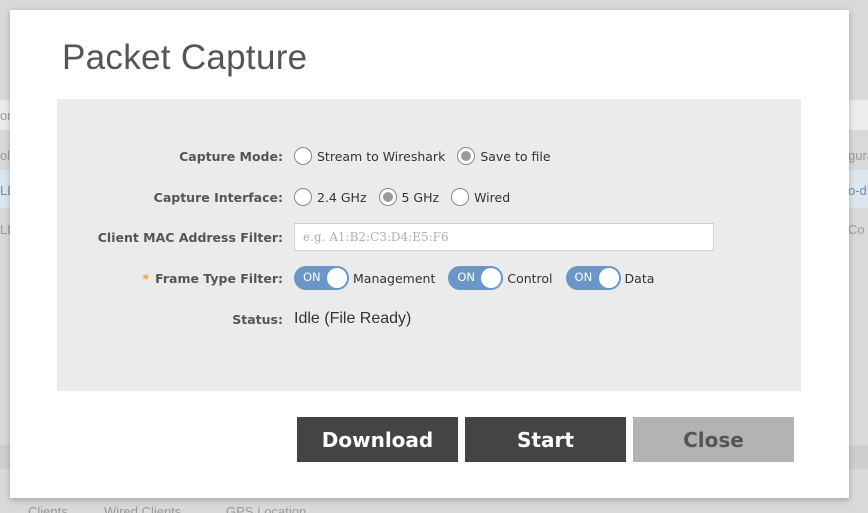 This screenshot has height=513, width=868. I want to click on dialog-title: Packet Capture, so click(185, 57).